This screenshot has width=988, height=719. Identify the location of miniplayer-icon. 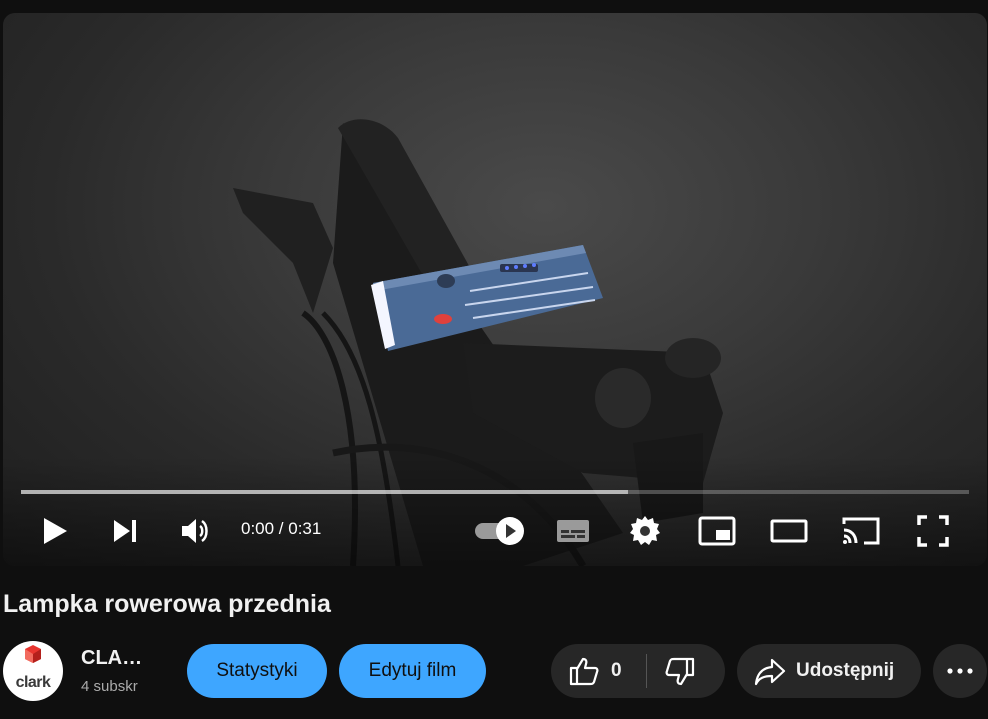
(717, 531).